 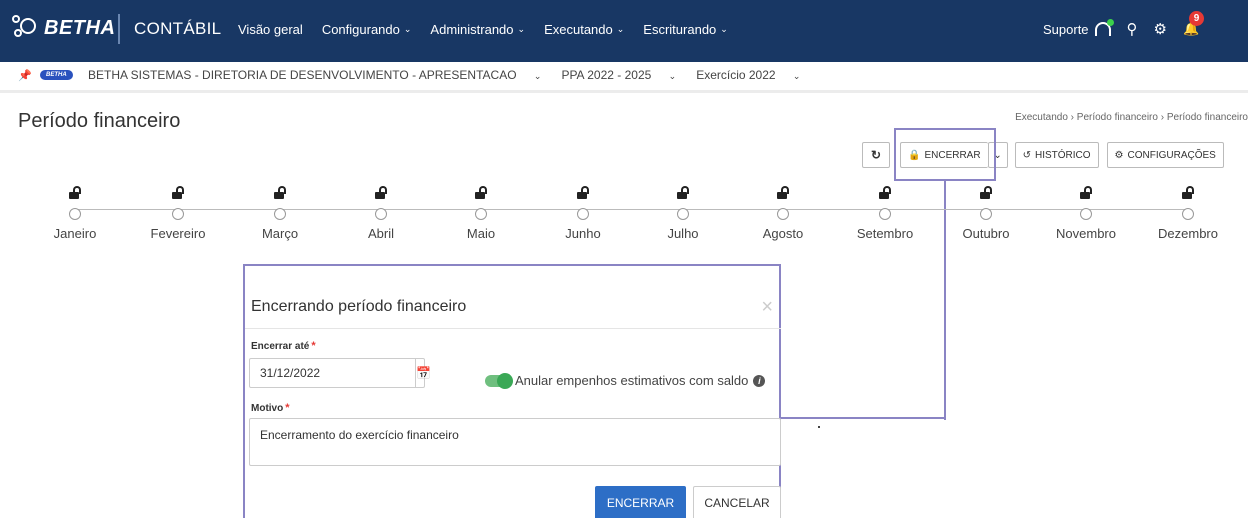 I want to click on cancel-commitments-toggle-group: Anular empenhos estimativos com saldo i, so click(x=625, y=380).